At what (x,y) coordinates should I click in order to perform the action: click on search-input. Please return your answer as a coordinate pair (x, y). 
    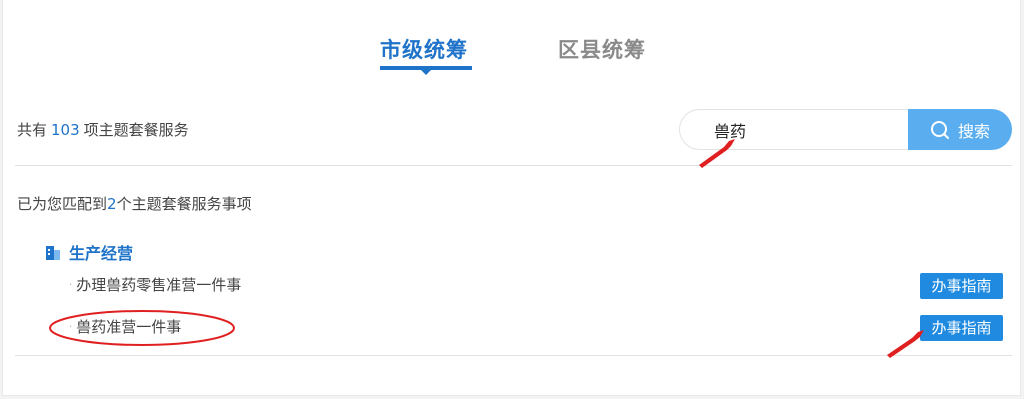
    Looking at the image, I should click on (795, 129).